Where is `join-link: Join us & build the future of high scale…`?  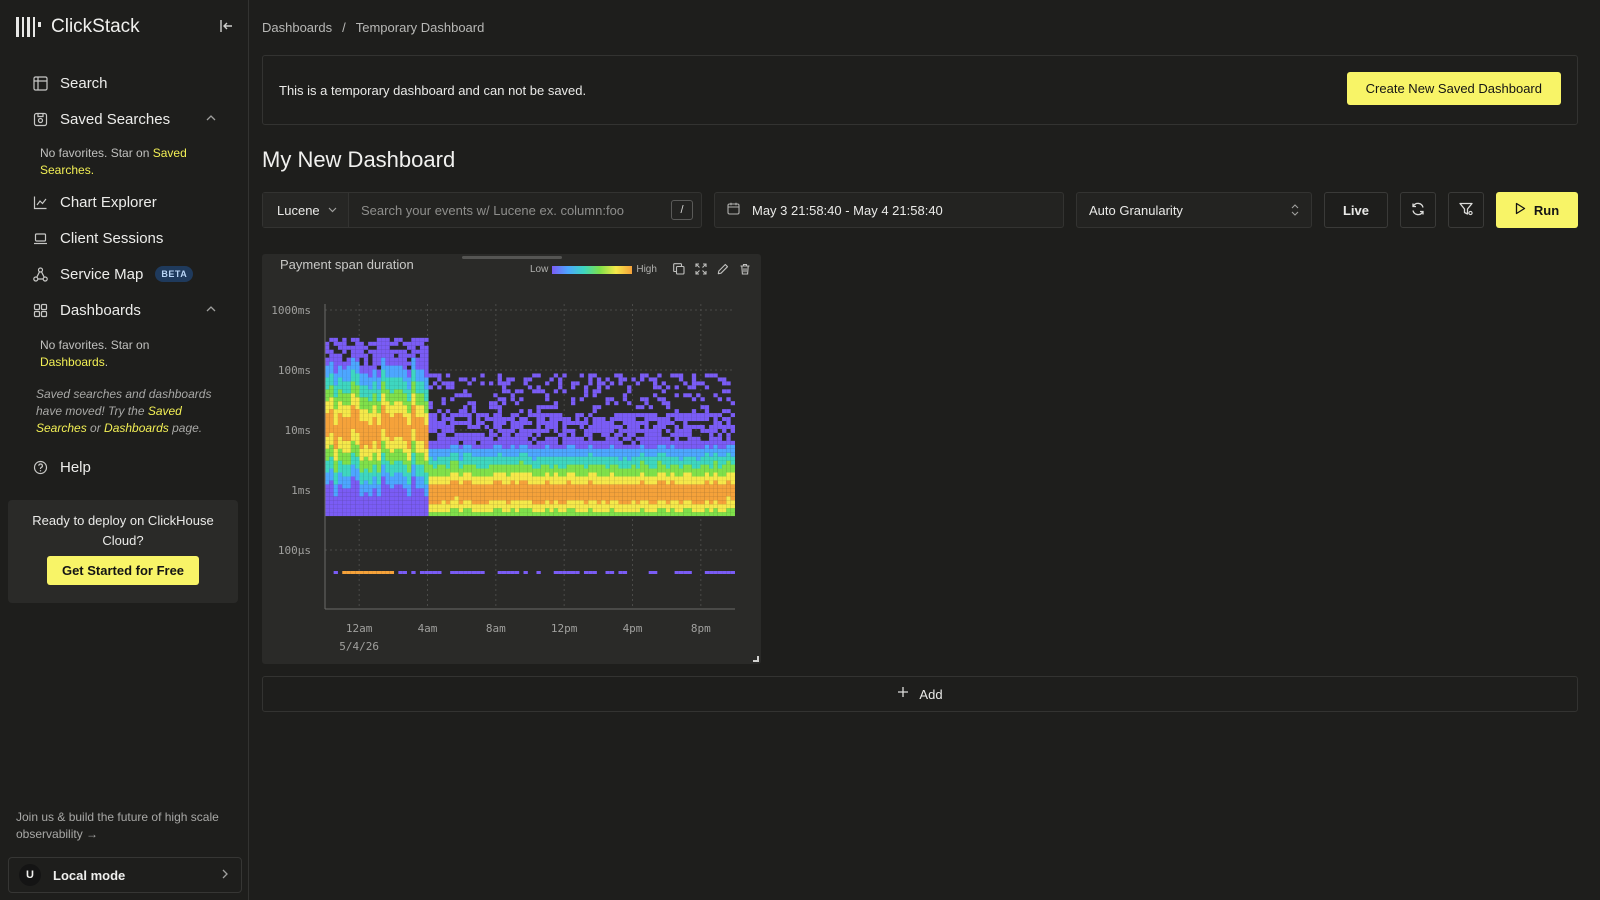
join-link: Join us & build the future of high scale… is located at coordinates (128, 826).